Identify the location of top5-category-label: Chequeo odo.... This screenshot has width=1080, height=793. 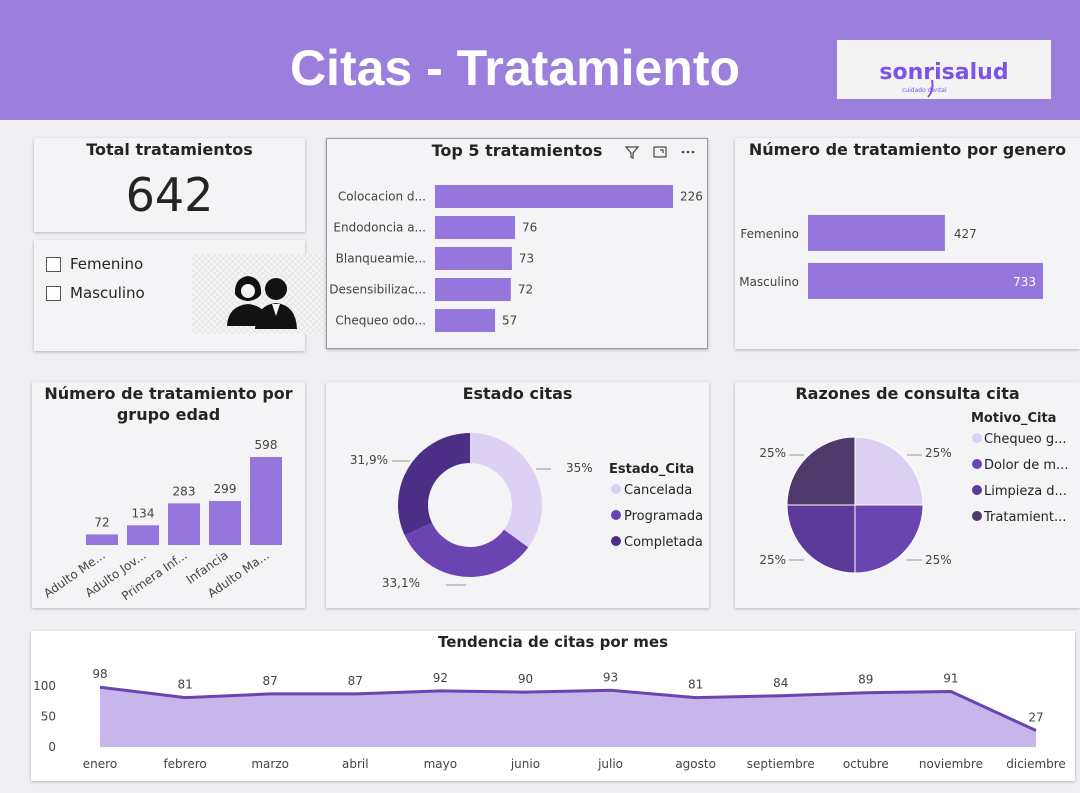
(380, 321).